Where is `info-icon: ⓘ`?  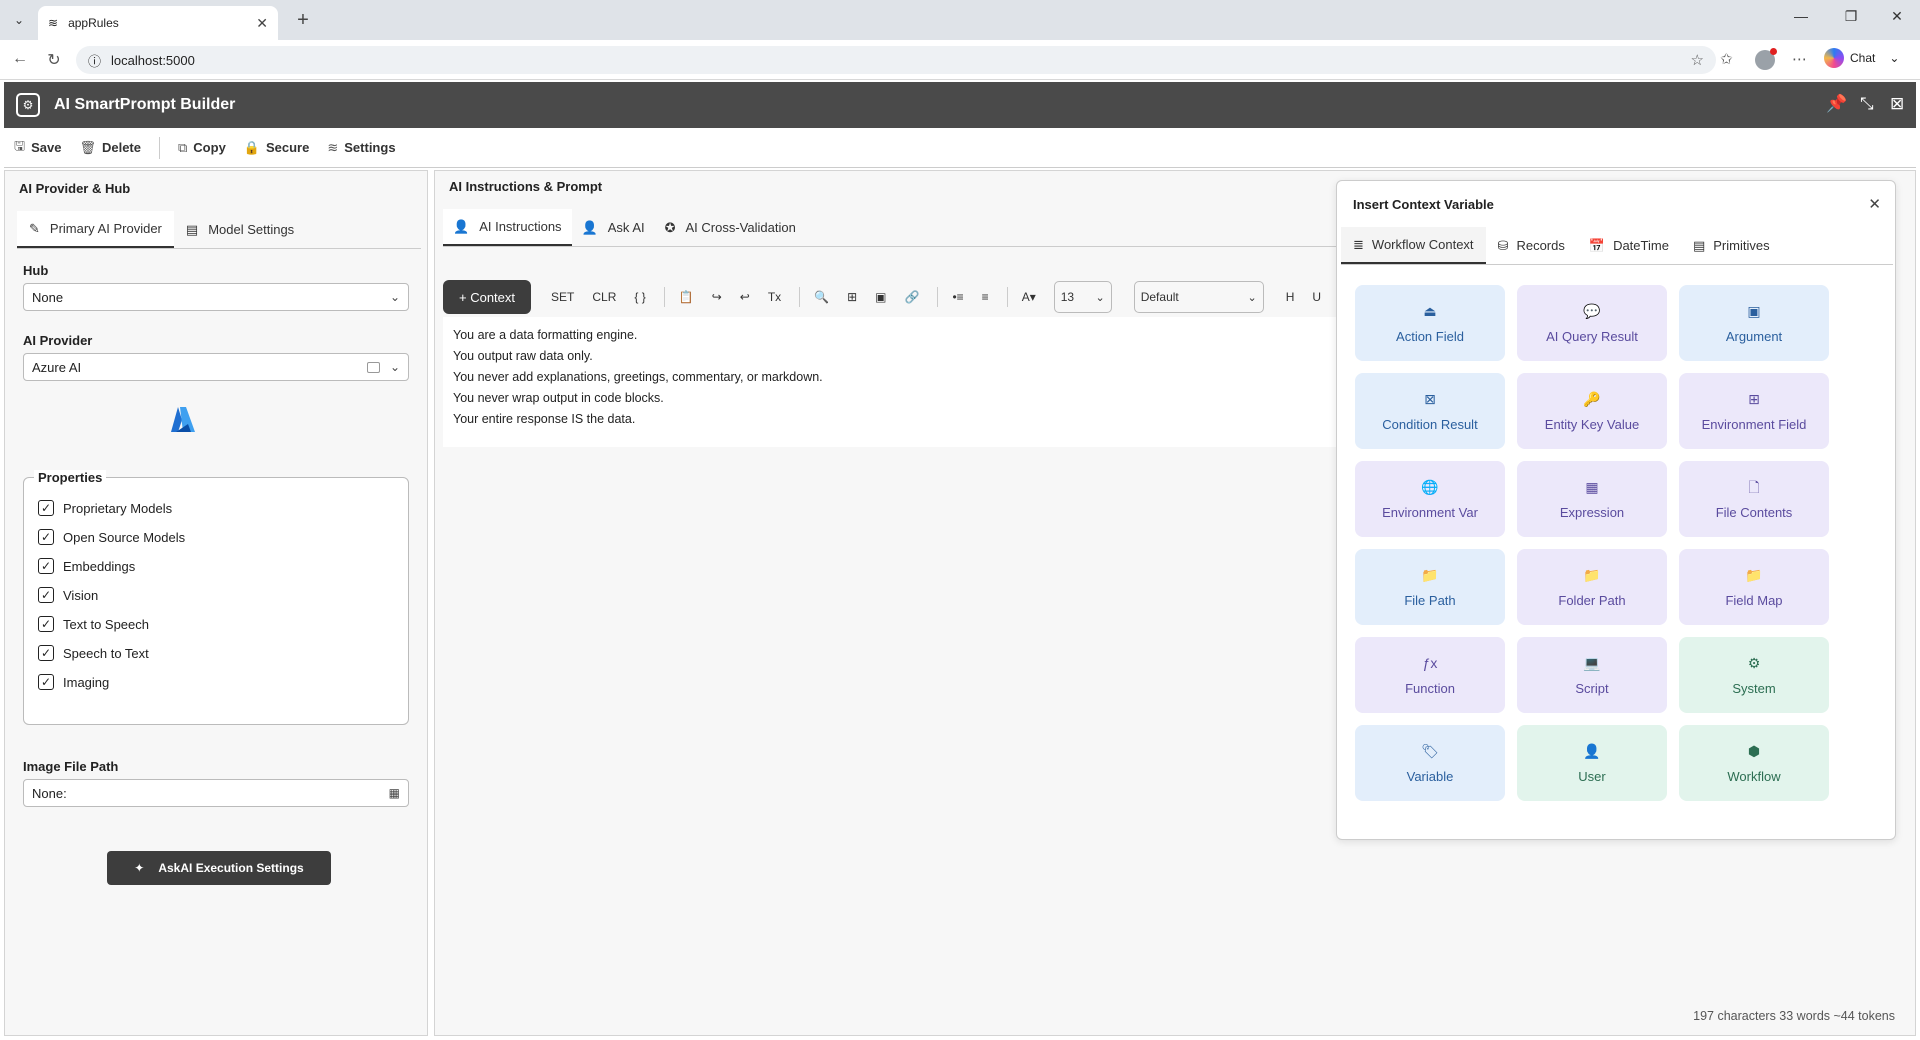
info-icon: ⓘ is located at coordinates (95, 61).